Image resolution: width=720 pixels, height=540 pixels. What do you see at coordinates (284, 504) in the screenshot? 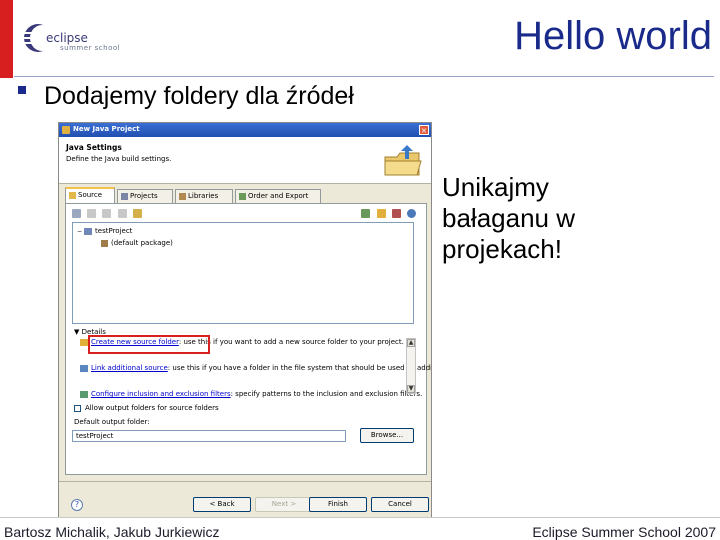
I see `next-button: Next >` at bounding box center [284, 504].